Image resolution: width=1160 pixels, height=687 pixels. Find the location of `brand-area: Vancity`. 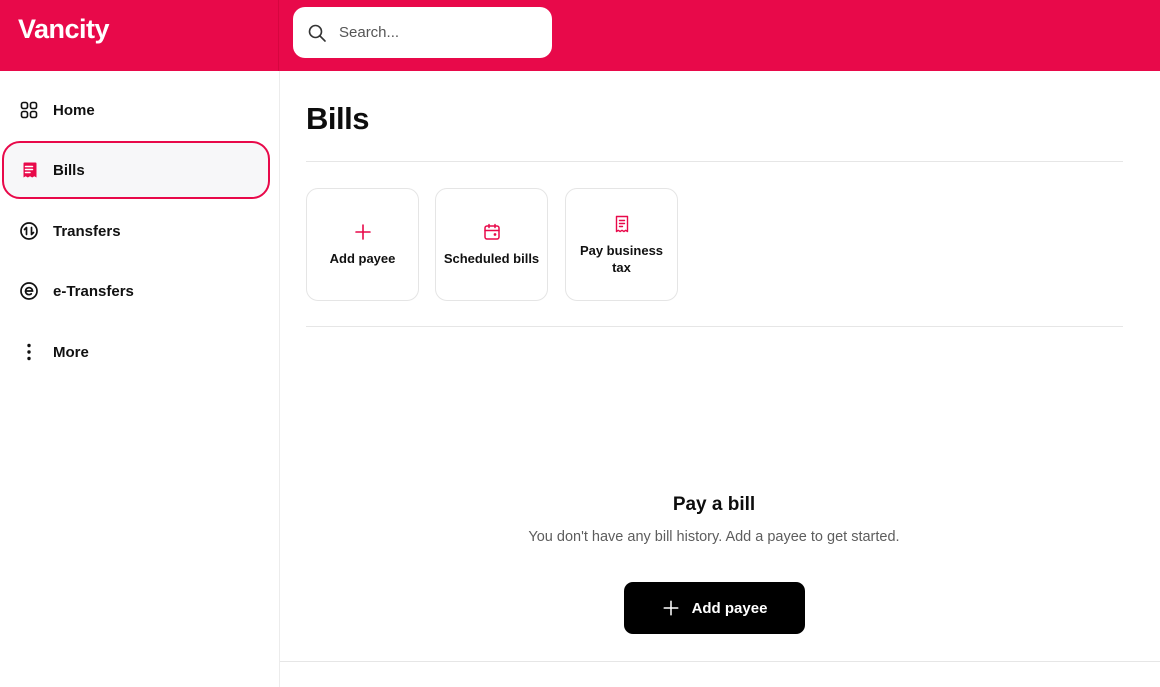

brand-area: Vancity is located at coordinates (139, 35).